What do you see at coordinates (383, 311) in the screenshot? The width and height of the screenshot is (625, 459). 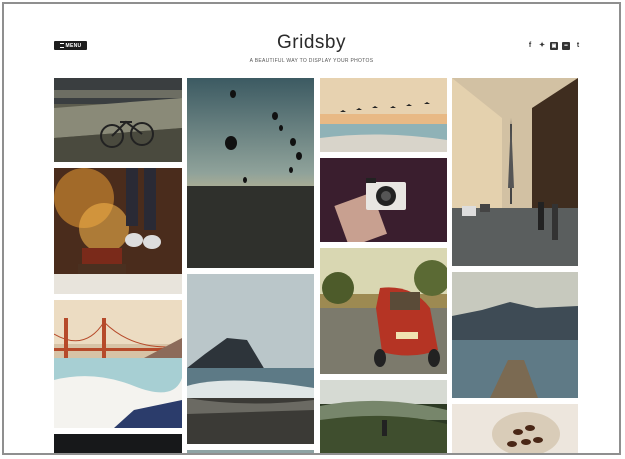 I see `photo-red-beetle-car` at bounding box center [383, 311].